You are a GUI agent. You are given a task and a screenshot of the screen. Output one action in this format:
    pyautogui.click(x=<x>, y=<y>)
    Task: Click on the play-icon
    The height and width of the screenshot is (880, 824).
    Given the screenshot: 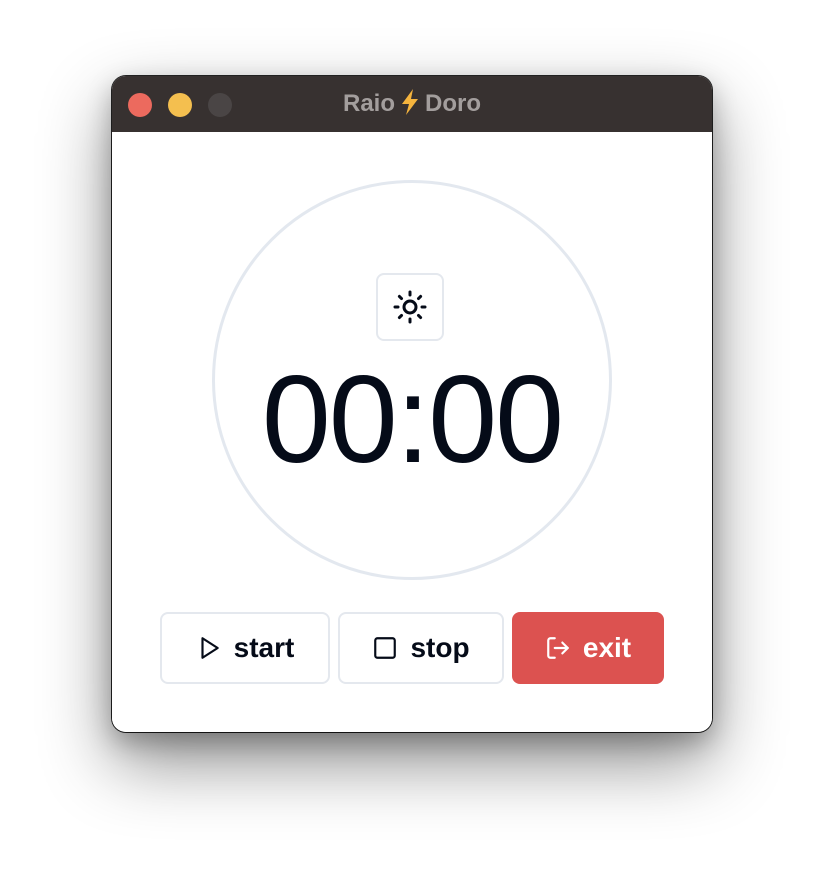 What is the action you would take?
    pyautogui.click(x=210, y=648)
    